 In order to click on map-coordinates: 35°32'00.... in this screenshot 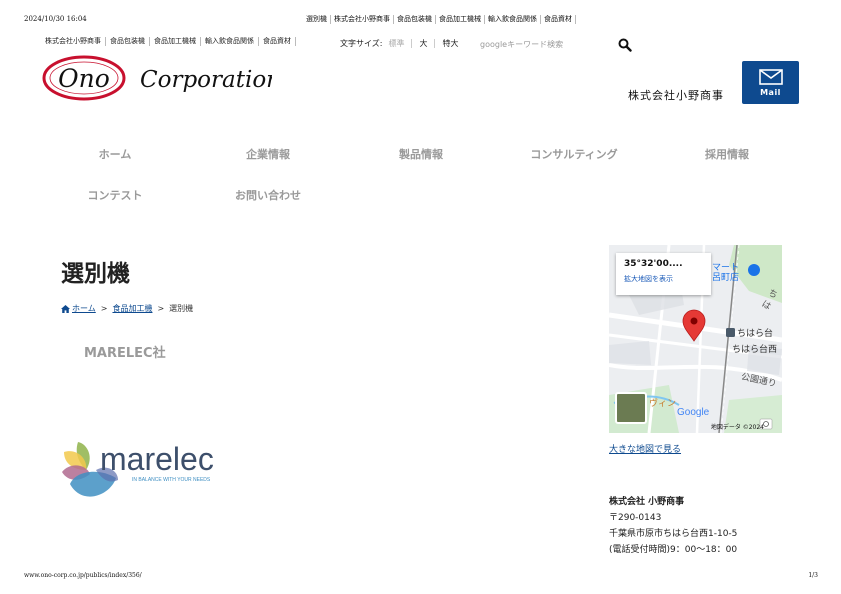, I will do `click(653, 264)`.